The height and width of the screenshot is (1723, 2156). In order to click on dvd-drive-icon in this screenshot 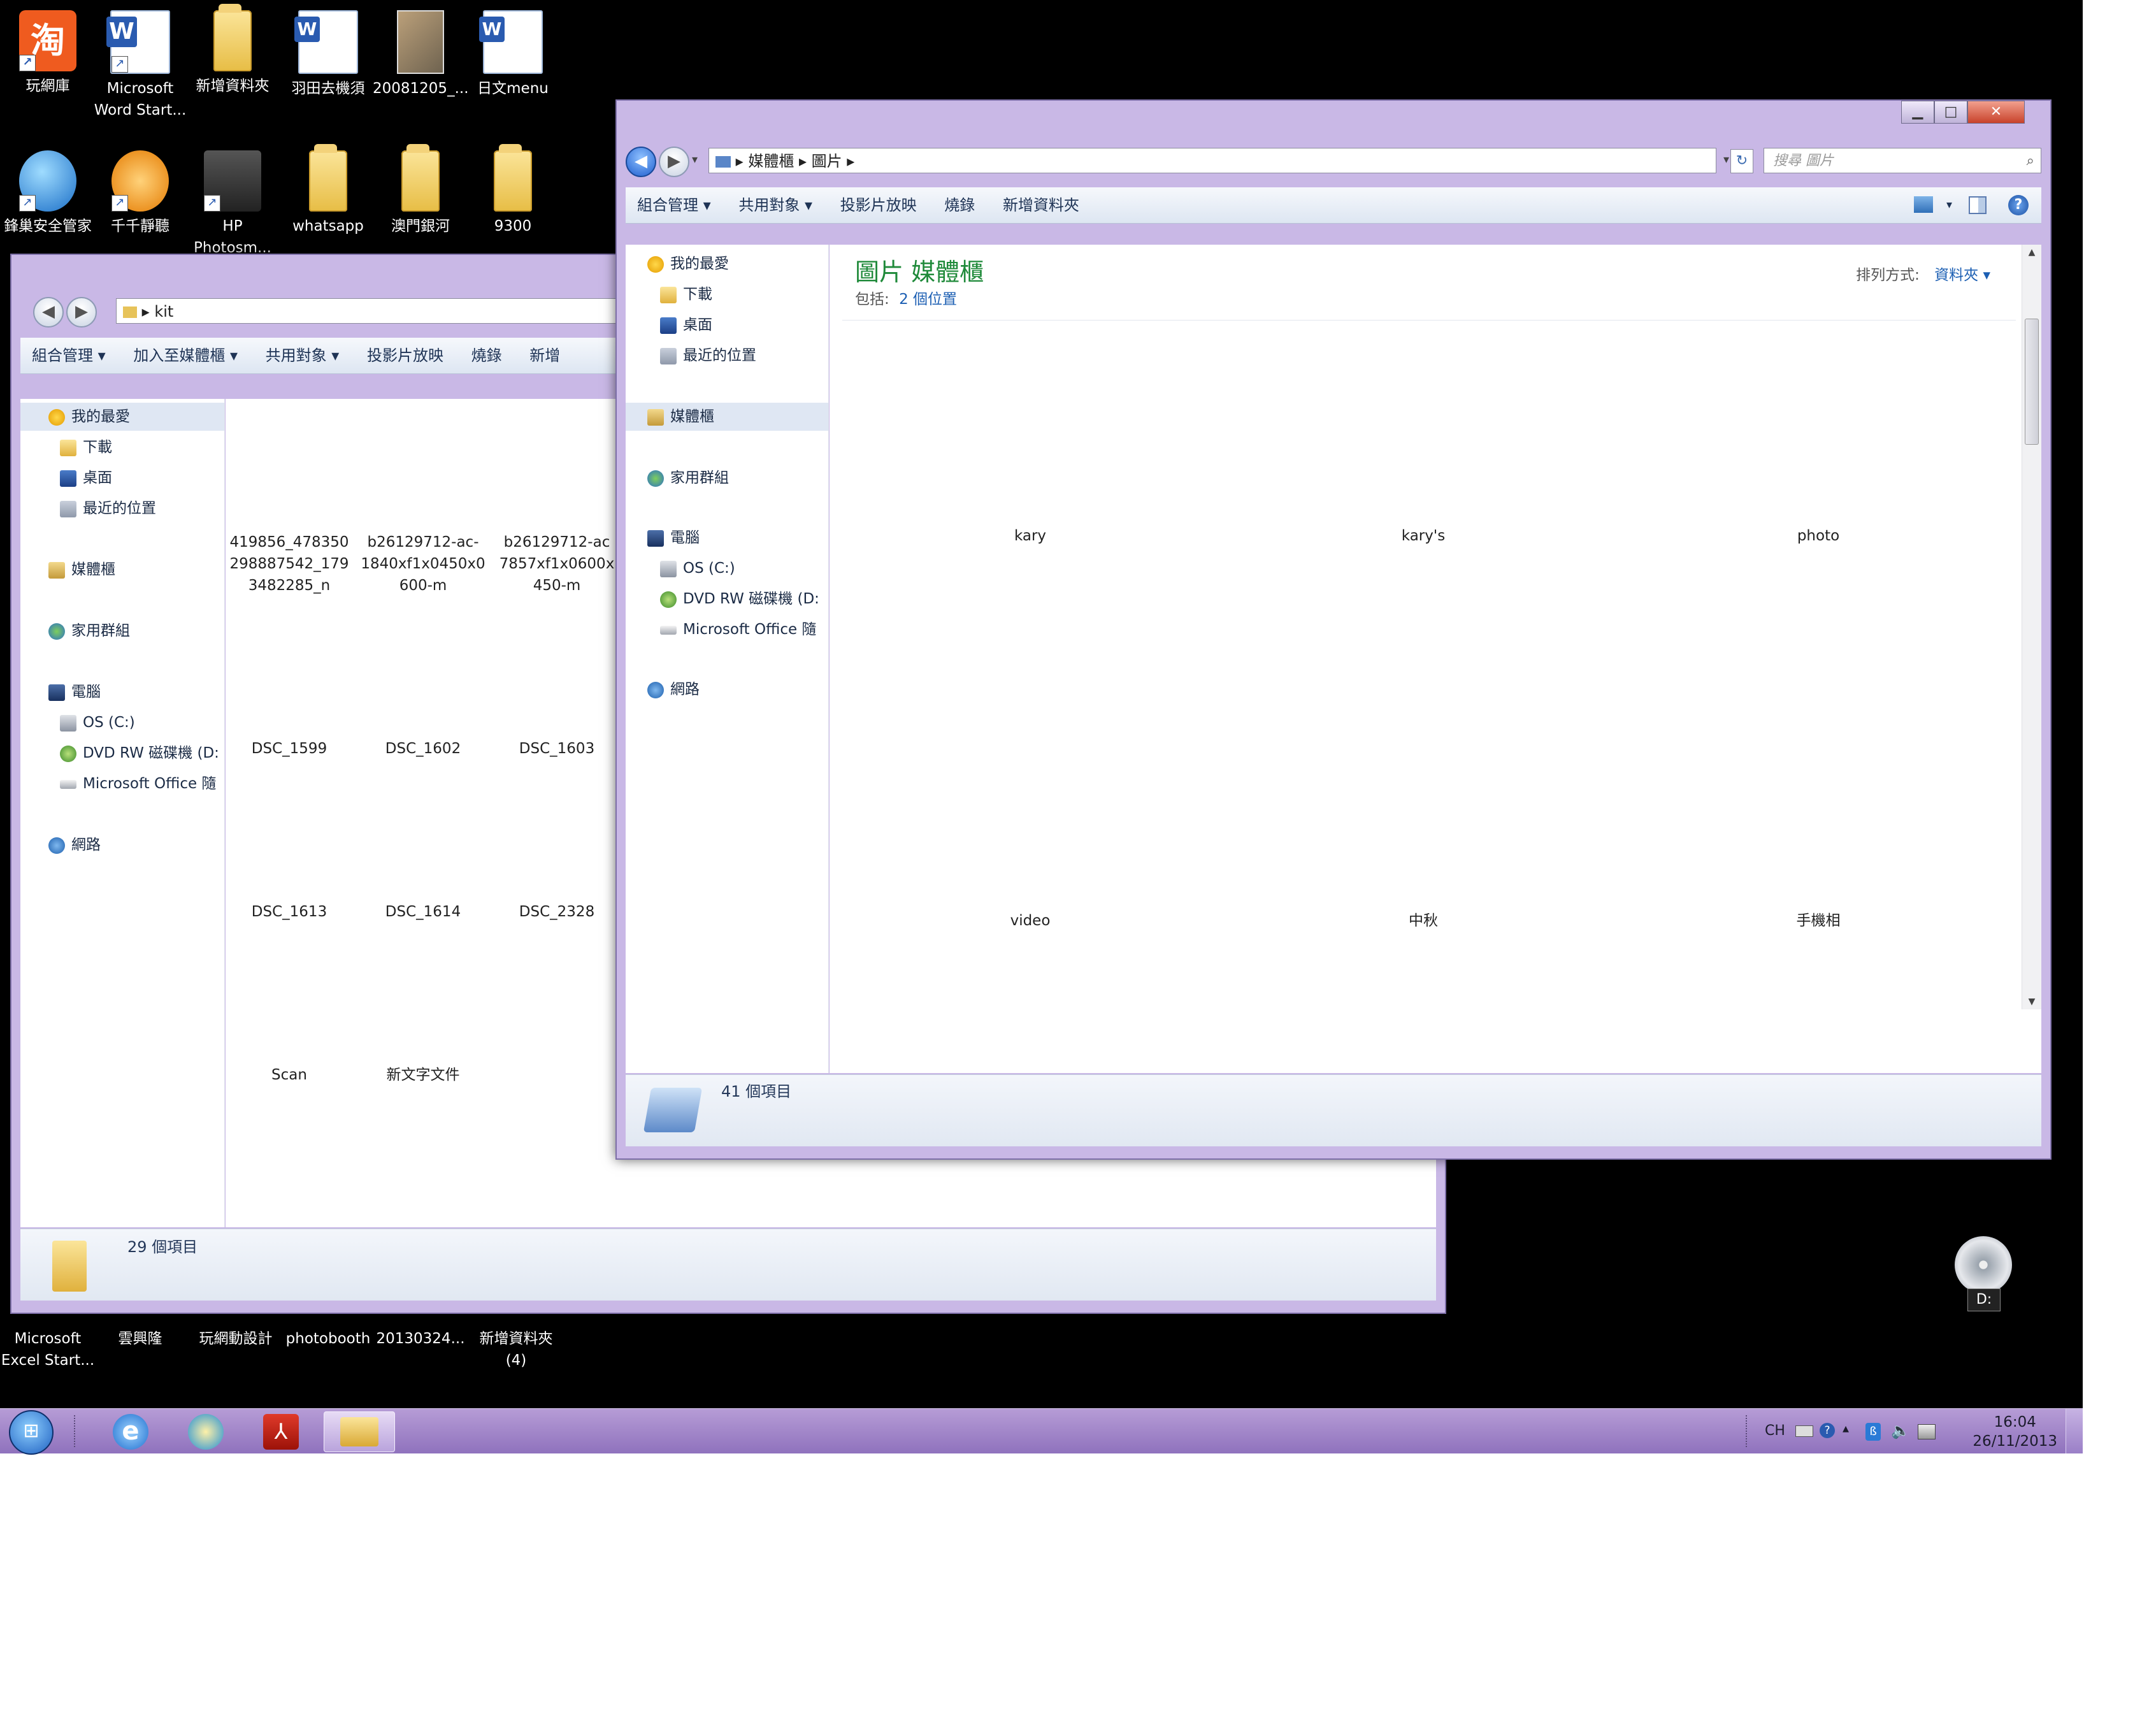, I will do `click(1983, 1265)`.